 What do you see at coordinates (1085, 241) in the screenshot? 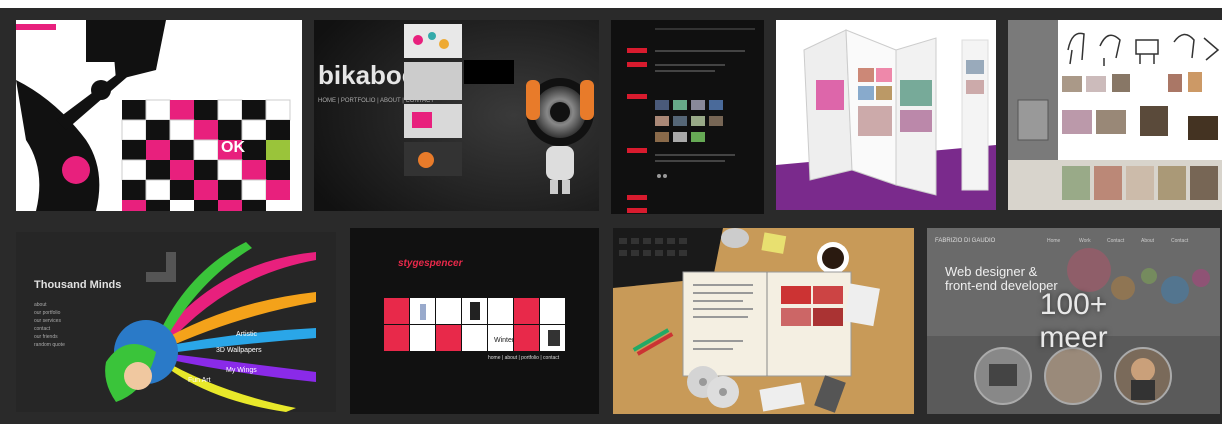
I see `fab-nav-2: Work` at bounding box center [1085, 241].